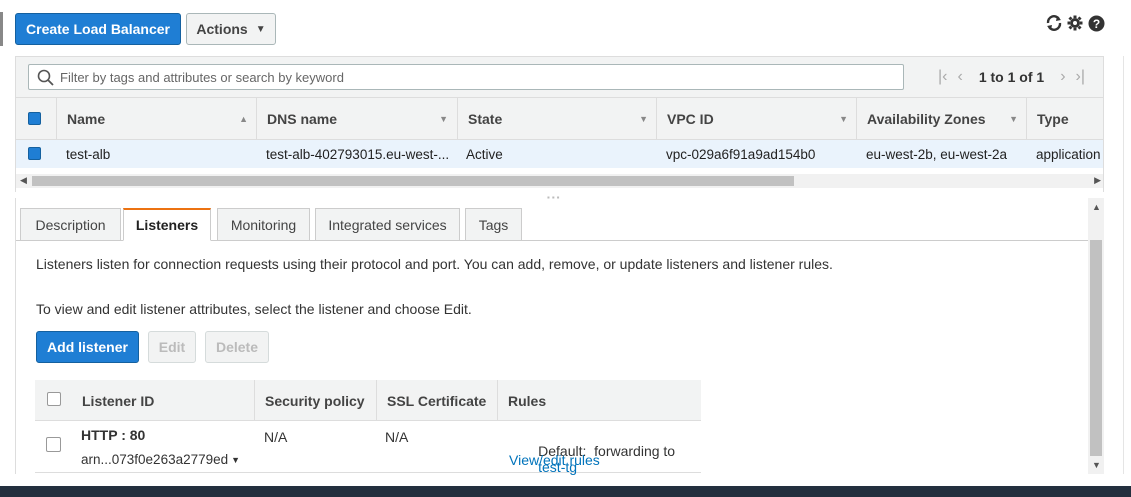  I want to click on cell-state: Active, so click(484, 154).